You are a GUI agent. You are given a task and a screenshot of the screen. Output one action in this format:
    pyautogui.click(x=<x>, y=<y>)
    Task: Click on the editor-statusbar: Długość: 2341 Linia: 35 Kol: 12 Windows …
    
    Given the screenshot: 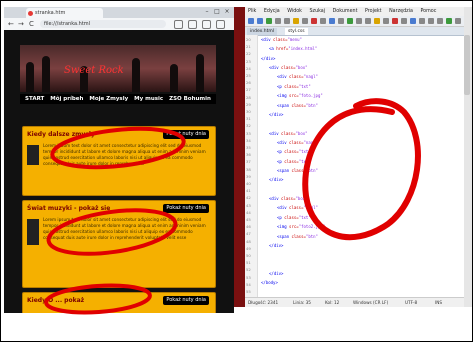 What is the action you would take?
    pyautogui.click(x=358, y=302)
    